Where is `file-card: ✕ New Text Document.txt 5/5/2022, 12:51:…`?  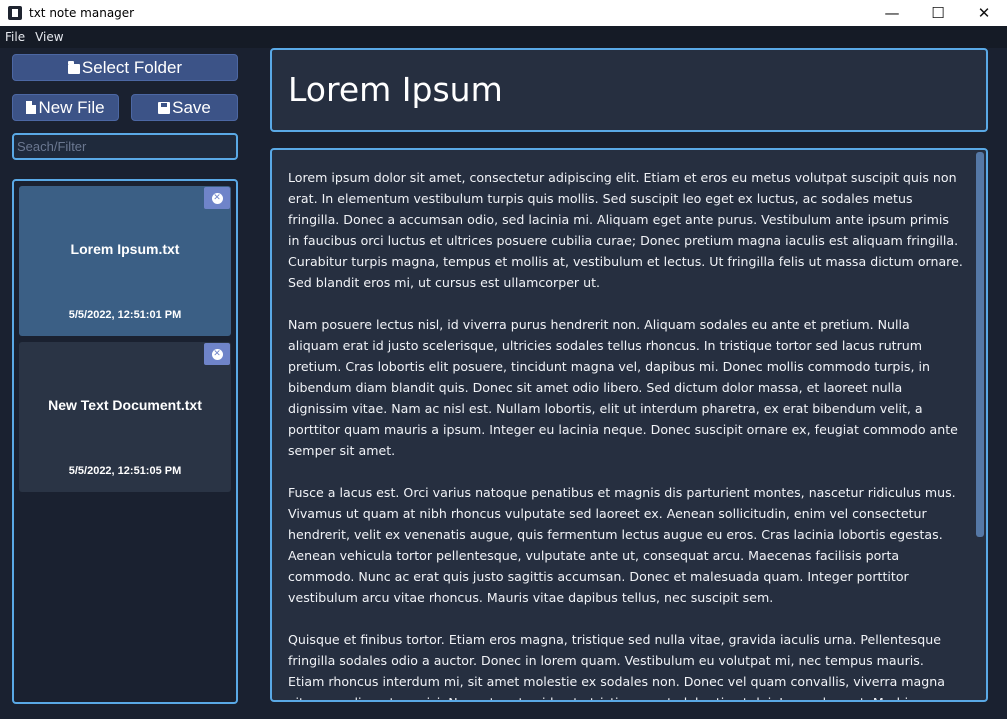
file-card: ✕ New Text Document.txt 5/5/2022, 12:51:… is located at coordinates (125, 417).